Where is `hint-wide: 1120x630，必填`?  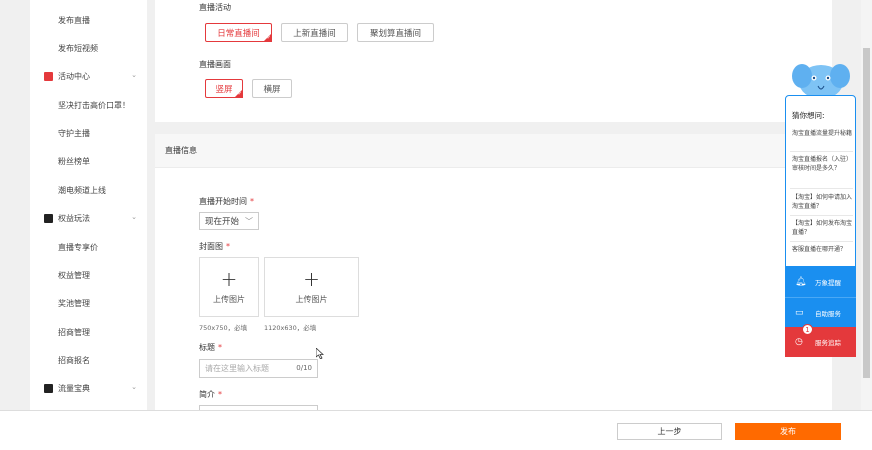
hint-wide: 1120x630，必填 is located at coordinates (290, 328).